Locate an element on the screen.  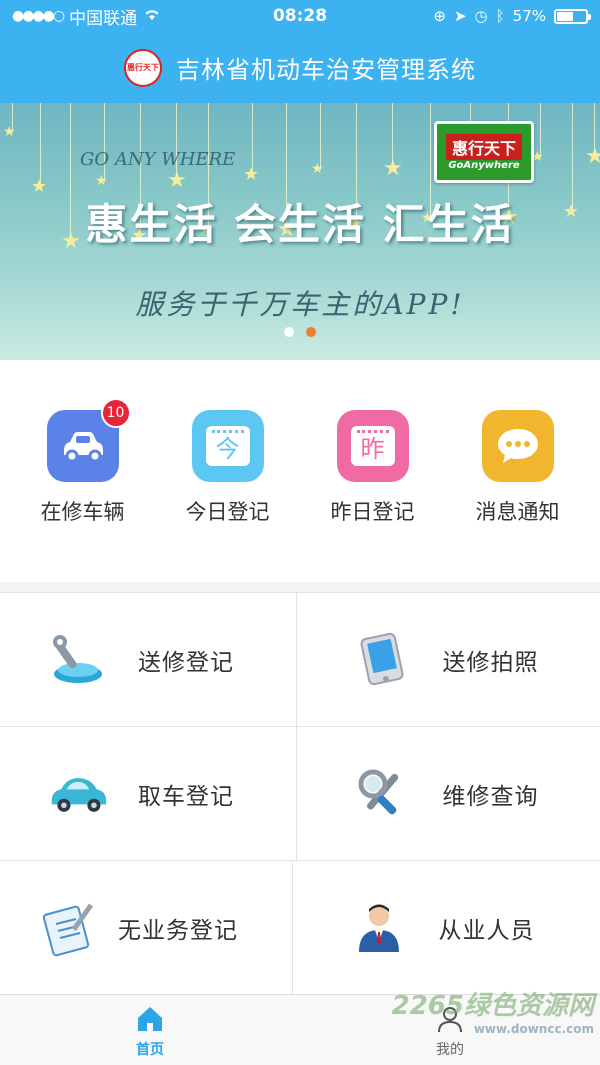
grid-item-label: 送修登记 is located at coordinates (186, 662).